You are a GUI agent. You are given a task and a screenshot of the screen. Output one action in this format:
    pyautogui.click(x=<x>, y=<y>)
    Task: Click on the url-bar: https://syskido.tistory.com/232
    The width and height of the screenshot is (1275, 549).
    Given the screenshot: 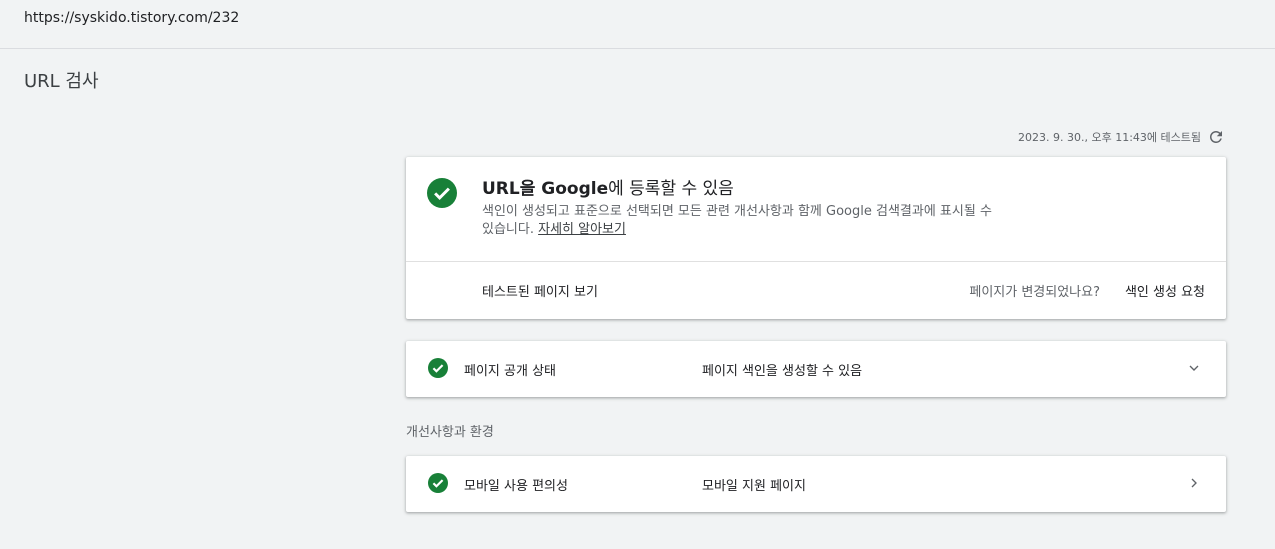 What is the action you would take?
    pyautogui.click(x=637, y=24)
    